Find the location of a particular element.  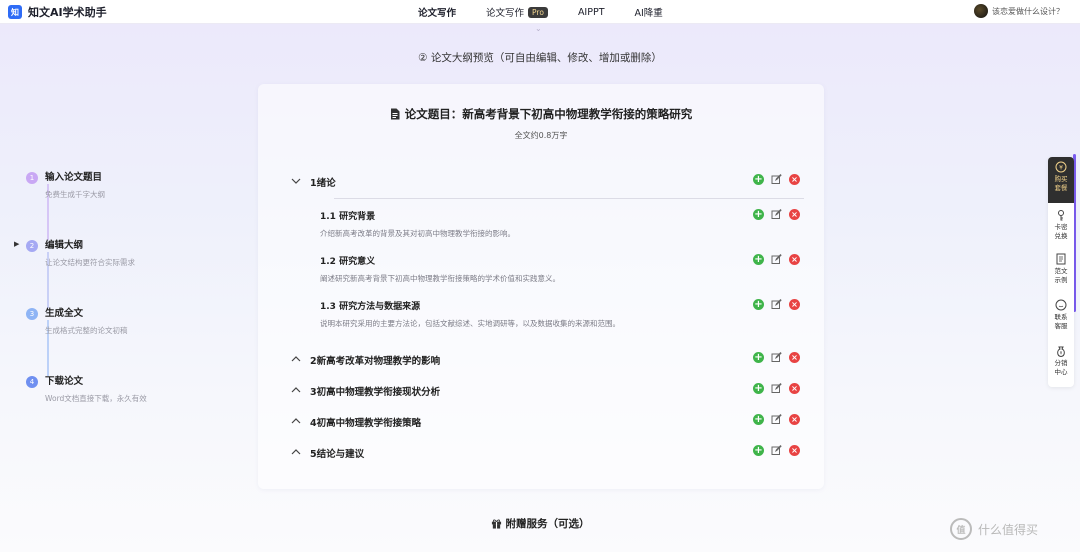

chapter-title: 2新高考改革对物理教学的影响 is located at coordinates (375, 360).